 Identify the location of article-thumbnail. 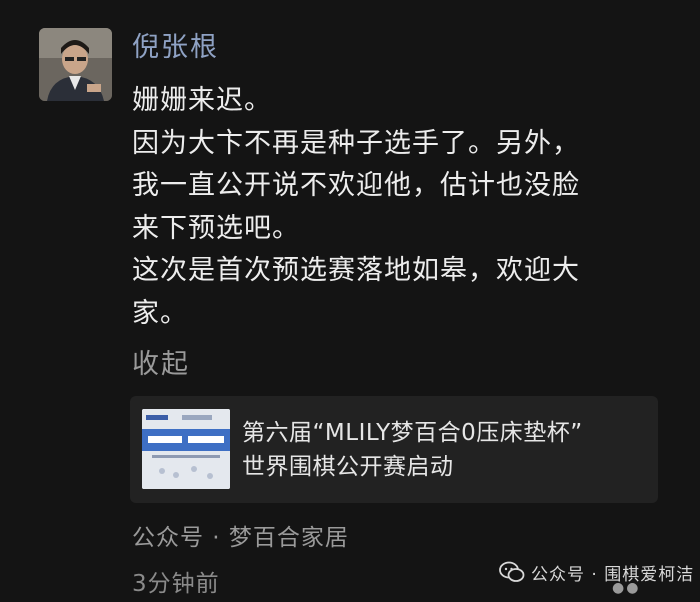
(186, 449).